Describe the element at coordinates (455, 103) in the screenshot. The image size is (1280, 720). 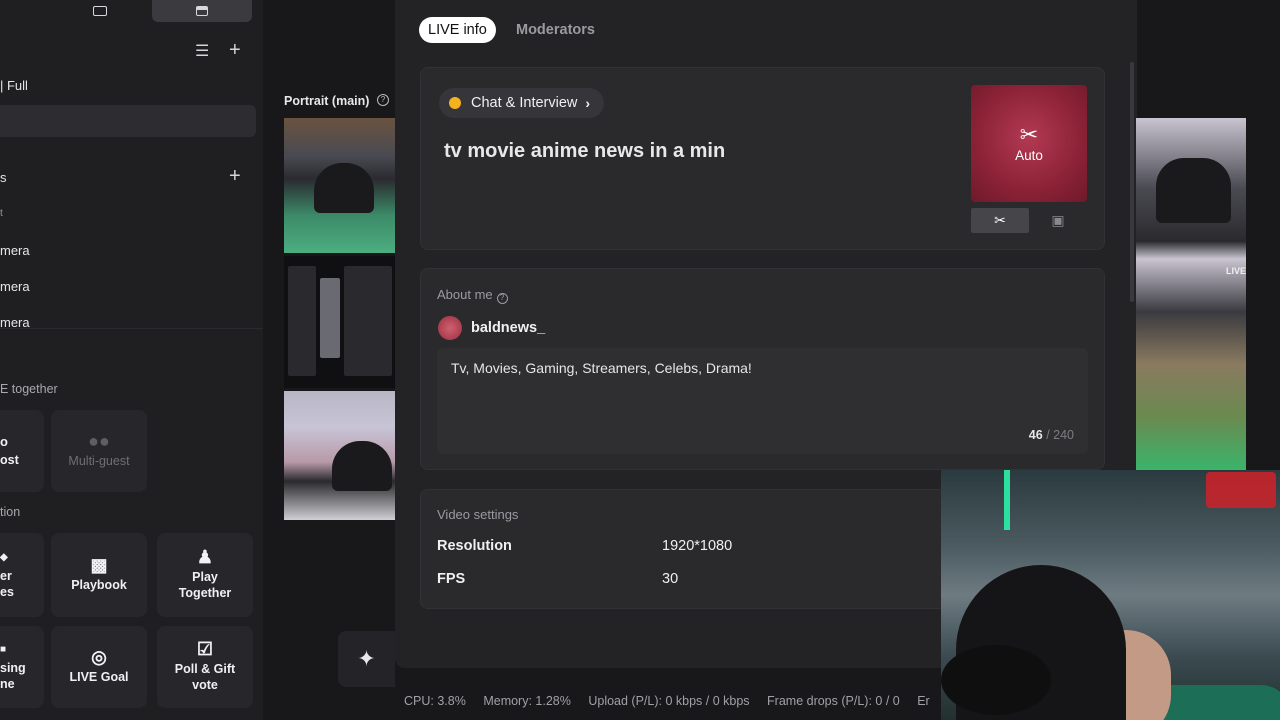
I see `category-icon` at that location.